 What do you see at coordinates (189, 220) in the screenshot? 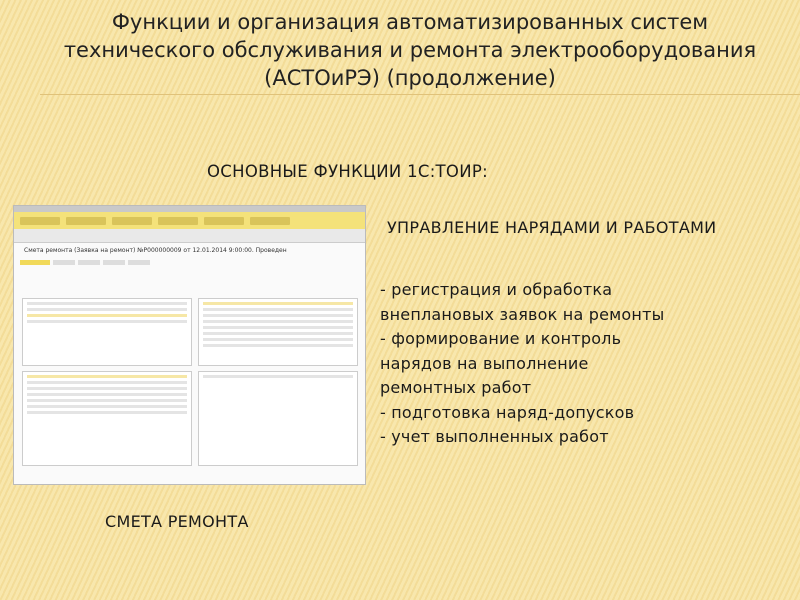
I see `sections-panel` at bounding box center [189, 220].